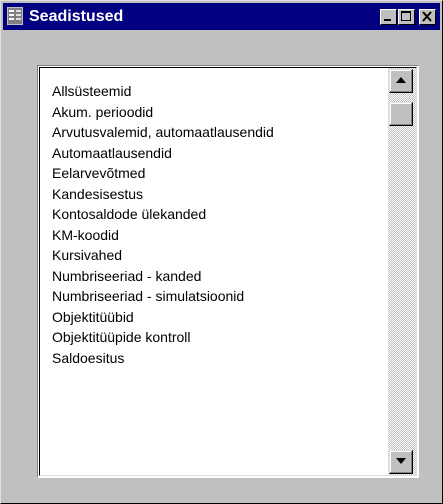 Image resolution: width=443 pixels, height=504 pixels. I want to click on scroll-up-button, so click(401, 81).